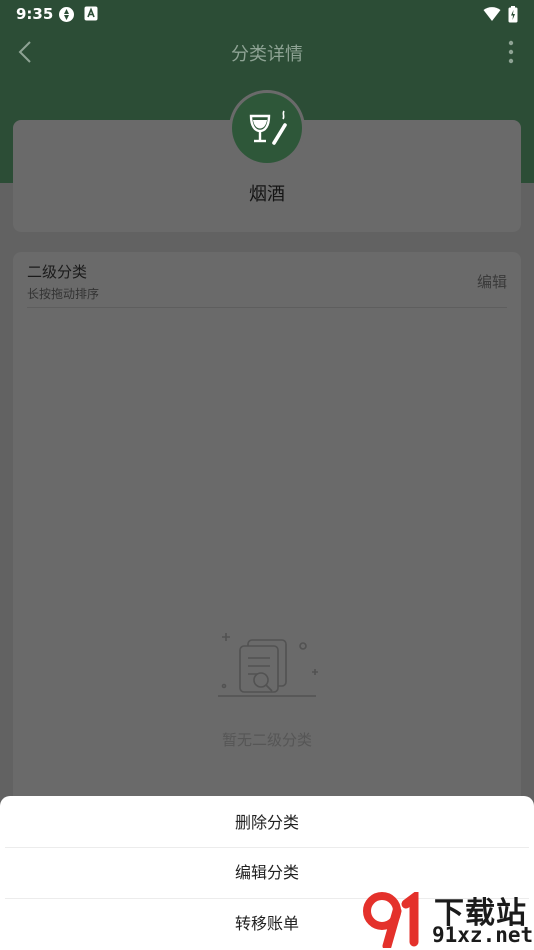  Describe the element at coordinates (267, 128) in the screenshot. I see `tobacco-alcohol-icon` at that location.